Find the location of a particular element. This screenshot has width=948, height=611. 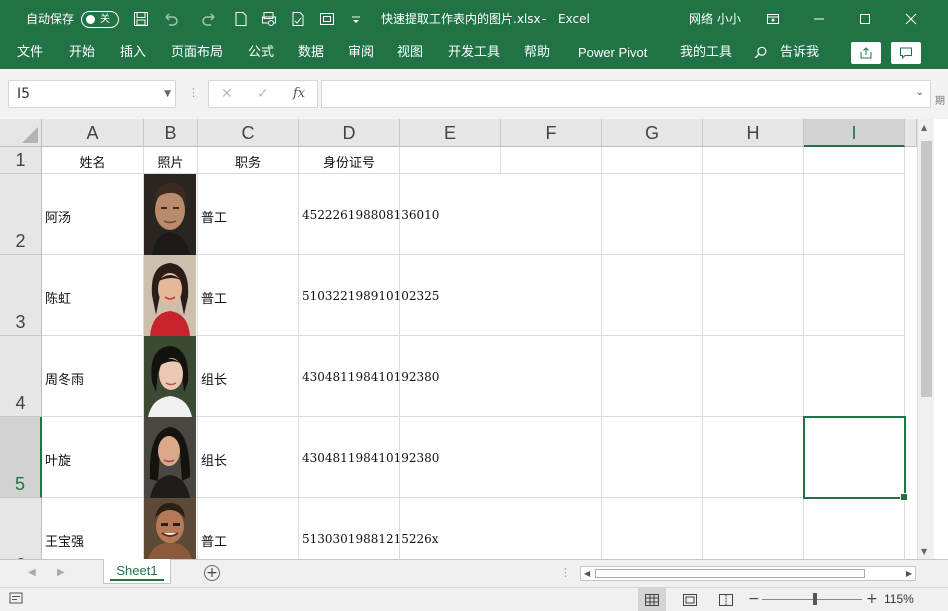

tab-page-layout: 页面布局 is located at coordinates (197, 53).